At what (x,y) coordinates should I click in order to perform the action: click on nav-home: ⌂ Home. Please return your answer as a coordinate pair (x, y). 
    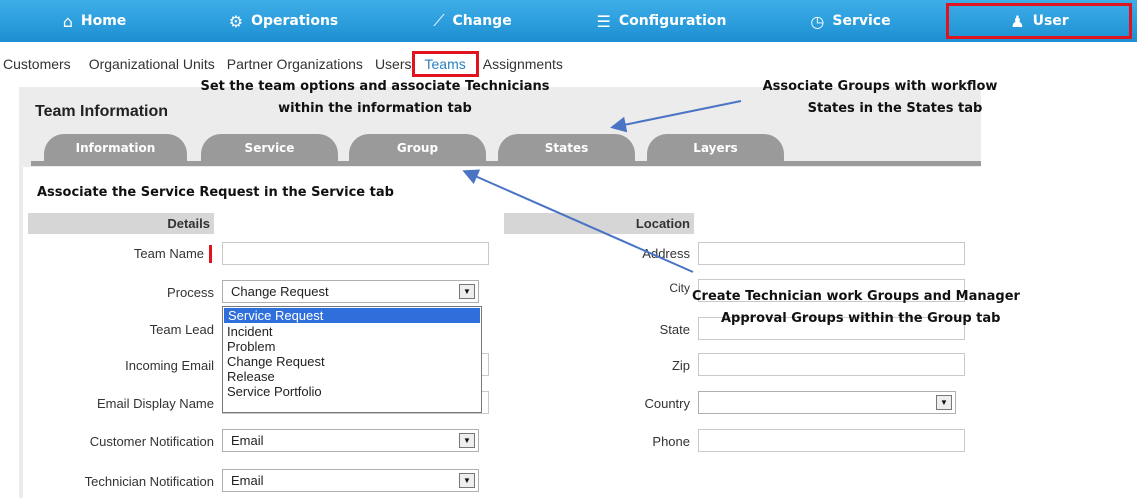
    Looking at the image, I should click on (94, 21).